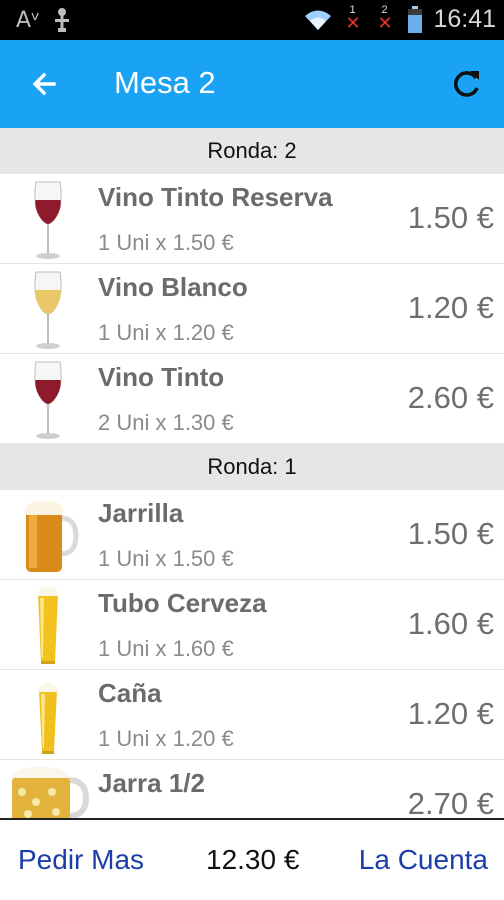 The image size is (504, 900). What do you see at coordinates (141, 513) in the screenshot?
I see `item-name: Jarrilla` at bounding box center [141, 513].